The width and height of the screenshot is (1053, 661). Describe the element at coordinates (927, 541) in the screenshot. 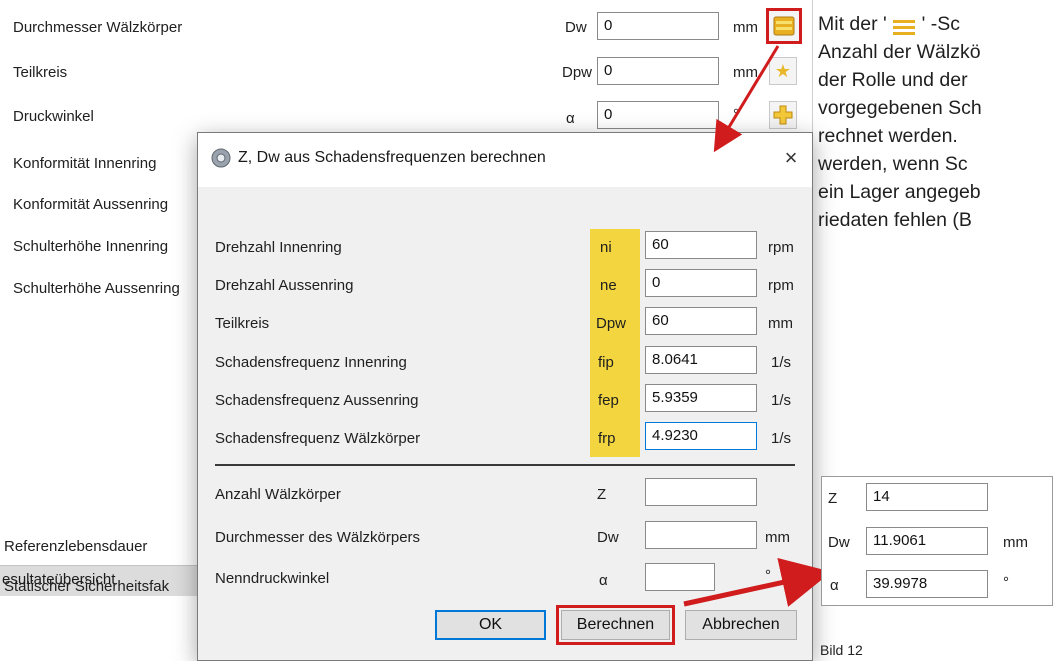

I see `result-dw: 11.9061` at that location.